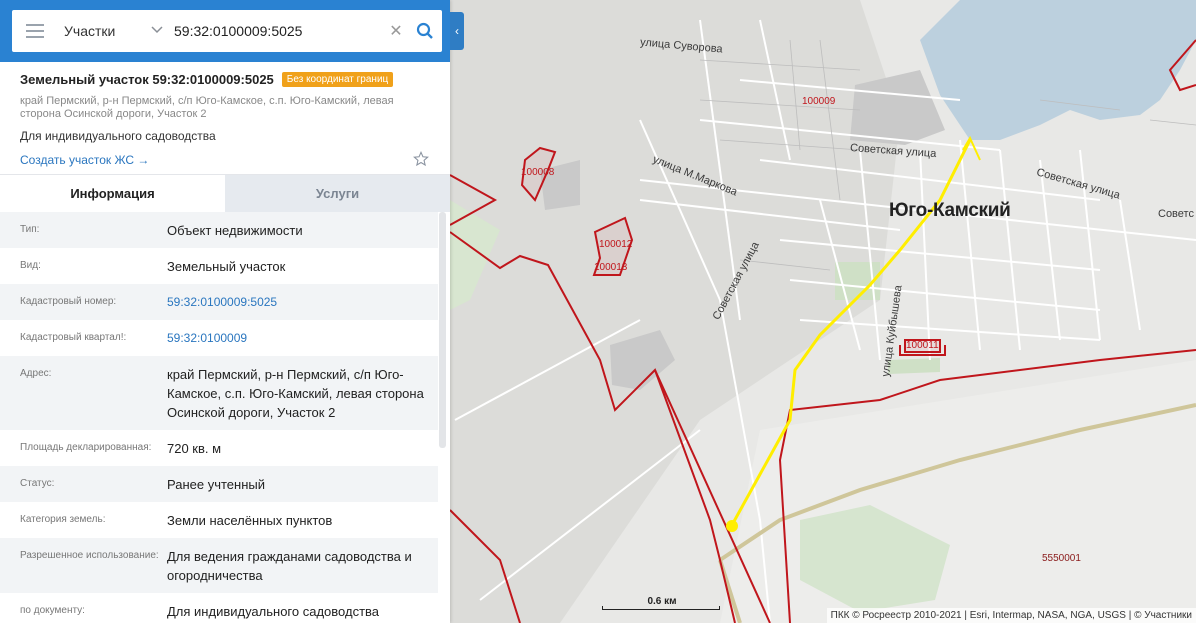 Image resolution: width=1196 pixels, height=623 pixels. I want to click on info-row-type: Тип: Объект недвижимости, so click(219, 230).